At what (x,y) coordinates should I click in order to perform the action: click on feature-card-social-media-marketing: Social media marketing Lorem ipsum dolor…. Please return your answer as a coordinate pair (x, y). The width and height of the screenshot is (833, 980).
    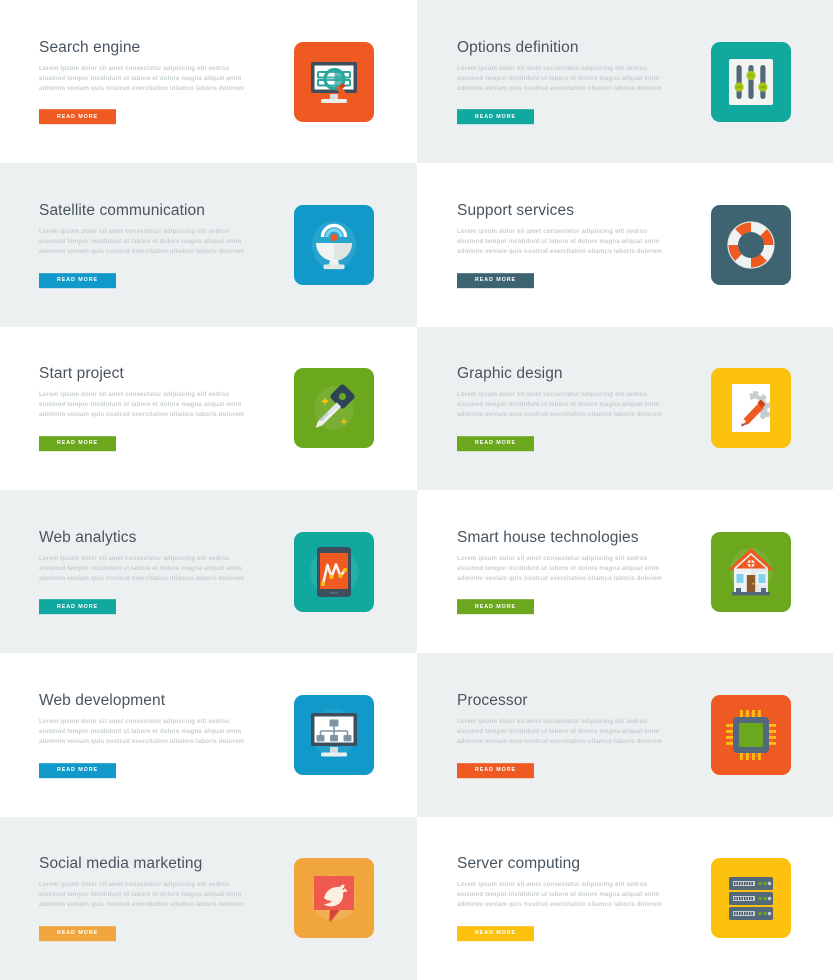
    Looking at the image, I should click on (208, 898).